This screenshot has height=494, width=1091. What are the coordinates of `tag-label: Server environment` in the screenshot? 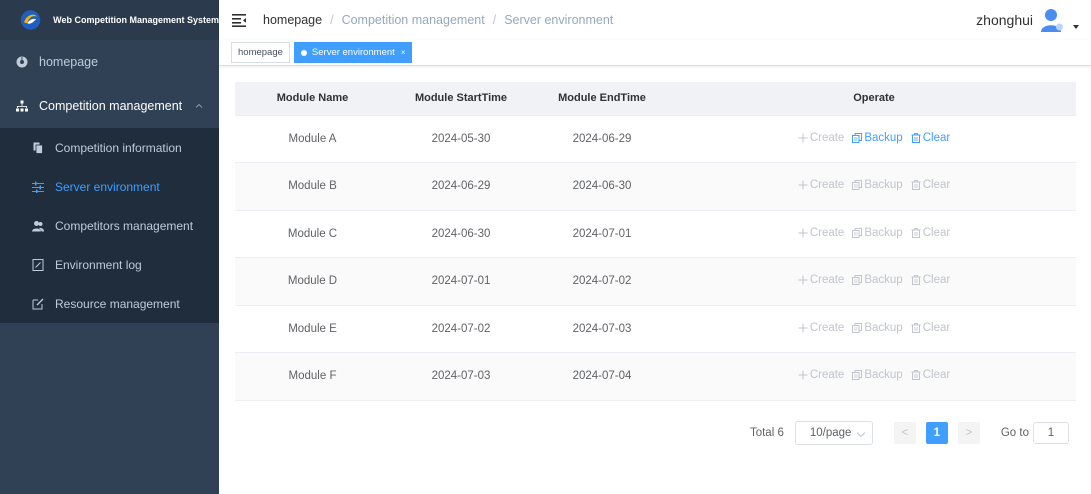 It's located at (353, 52).